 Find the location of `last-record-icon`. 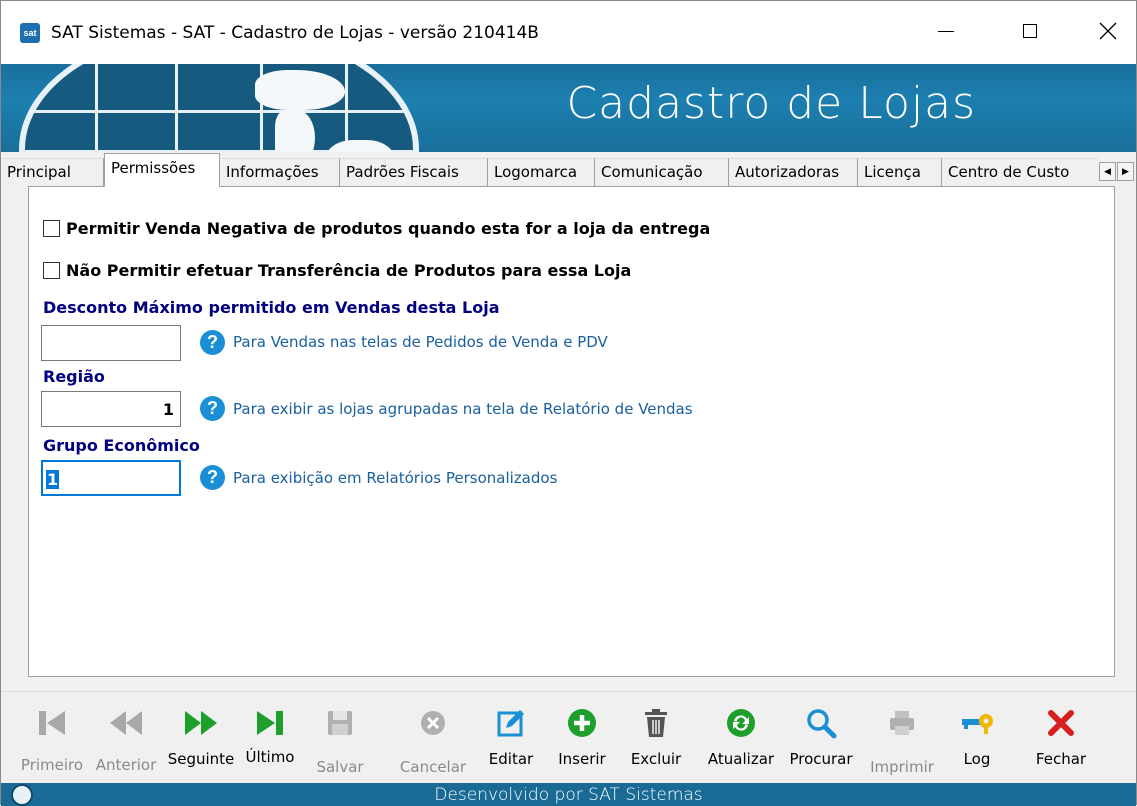

last-record-icon is located at coordinates (270, 723).